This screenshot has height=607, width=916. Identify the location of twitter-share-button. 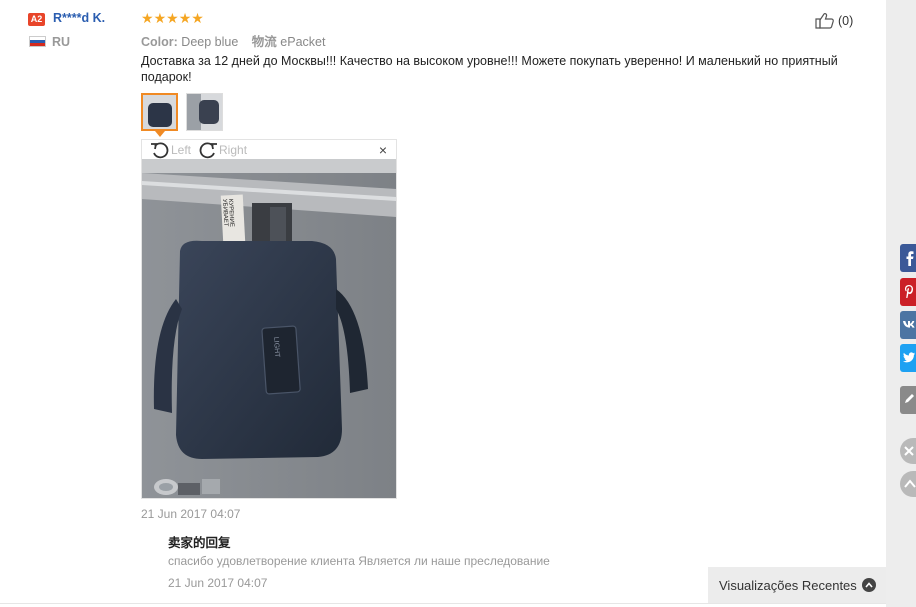
(908, 358).